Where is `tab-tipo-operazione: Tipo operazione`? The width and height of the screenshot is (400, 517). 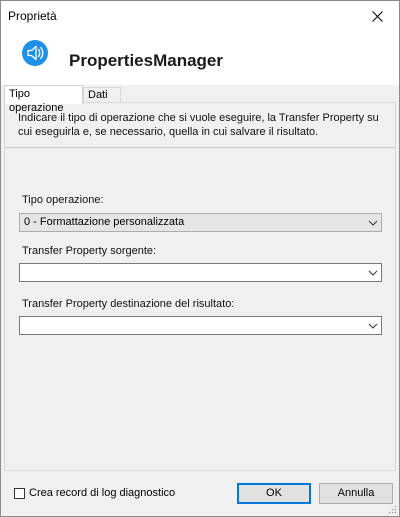
tab-tipo-operazione: Tipo operazione is located at coordinates (43, 99).